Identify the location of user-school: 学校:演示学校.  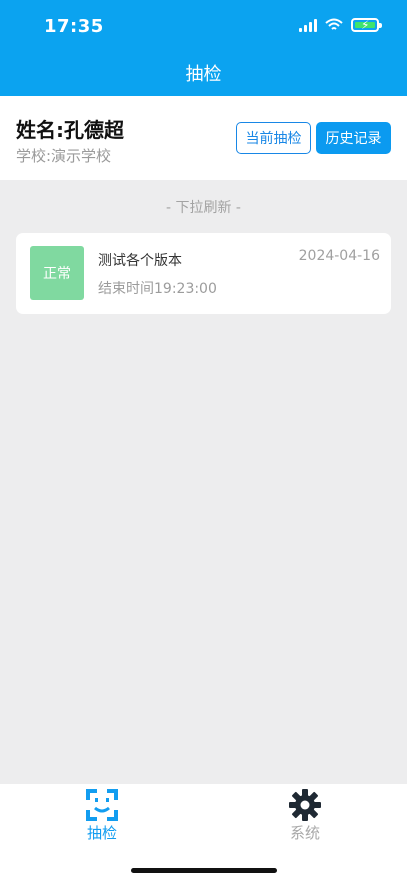
(64, 156).